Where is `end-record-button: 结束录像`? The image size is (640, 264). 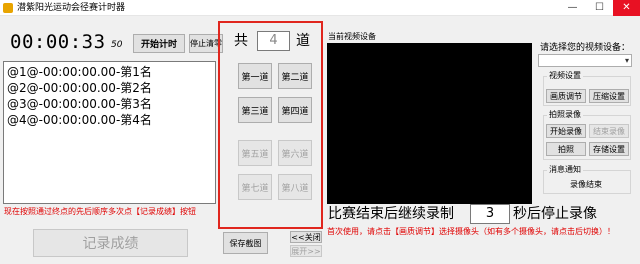 end-record-button: 结束录像 is located at coordinates (609, 131).